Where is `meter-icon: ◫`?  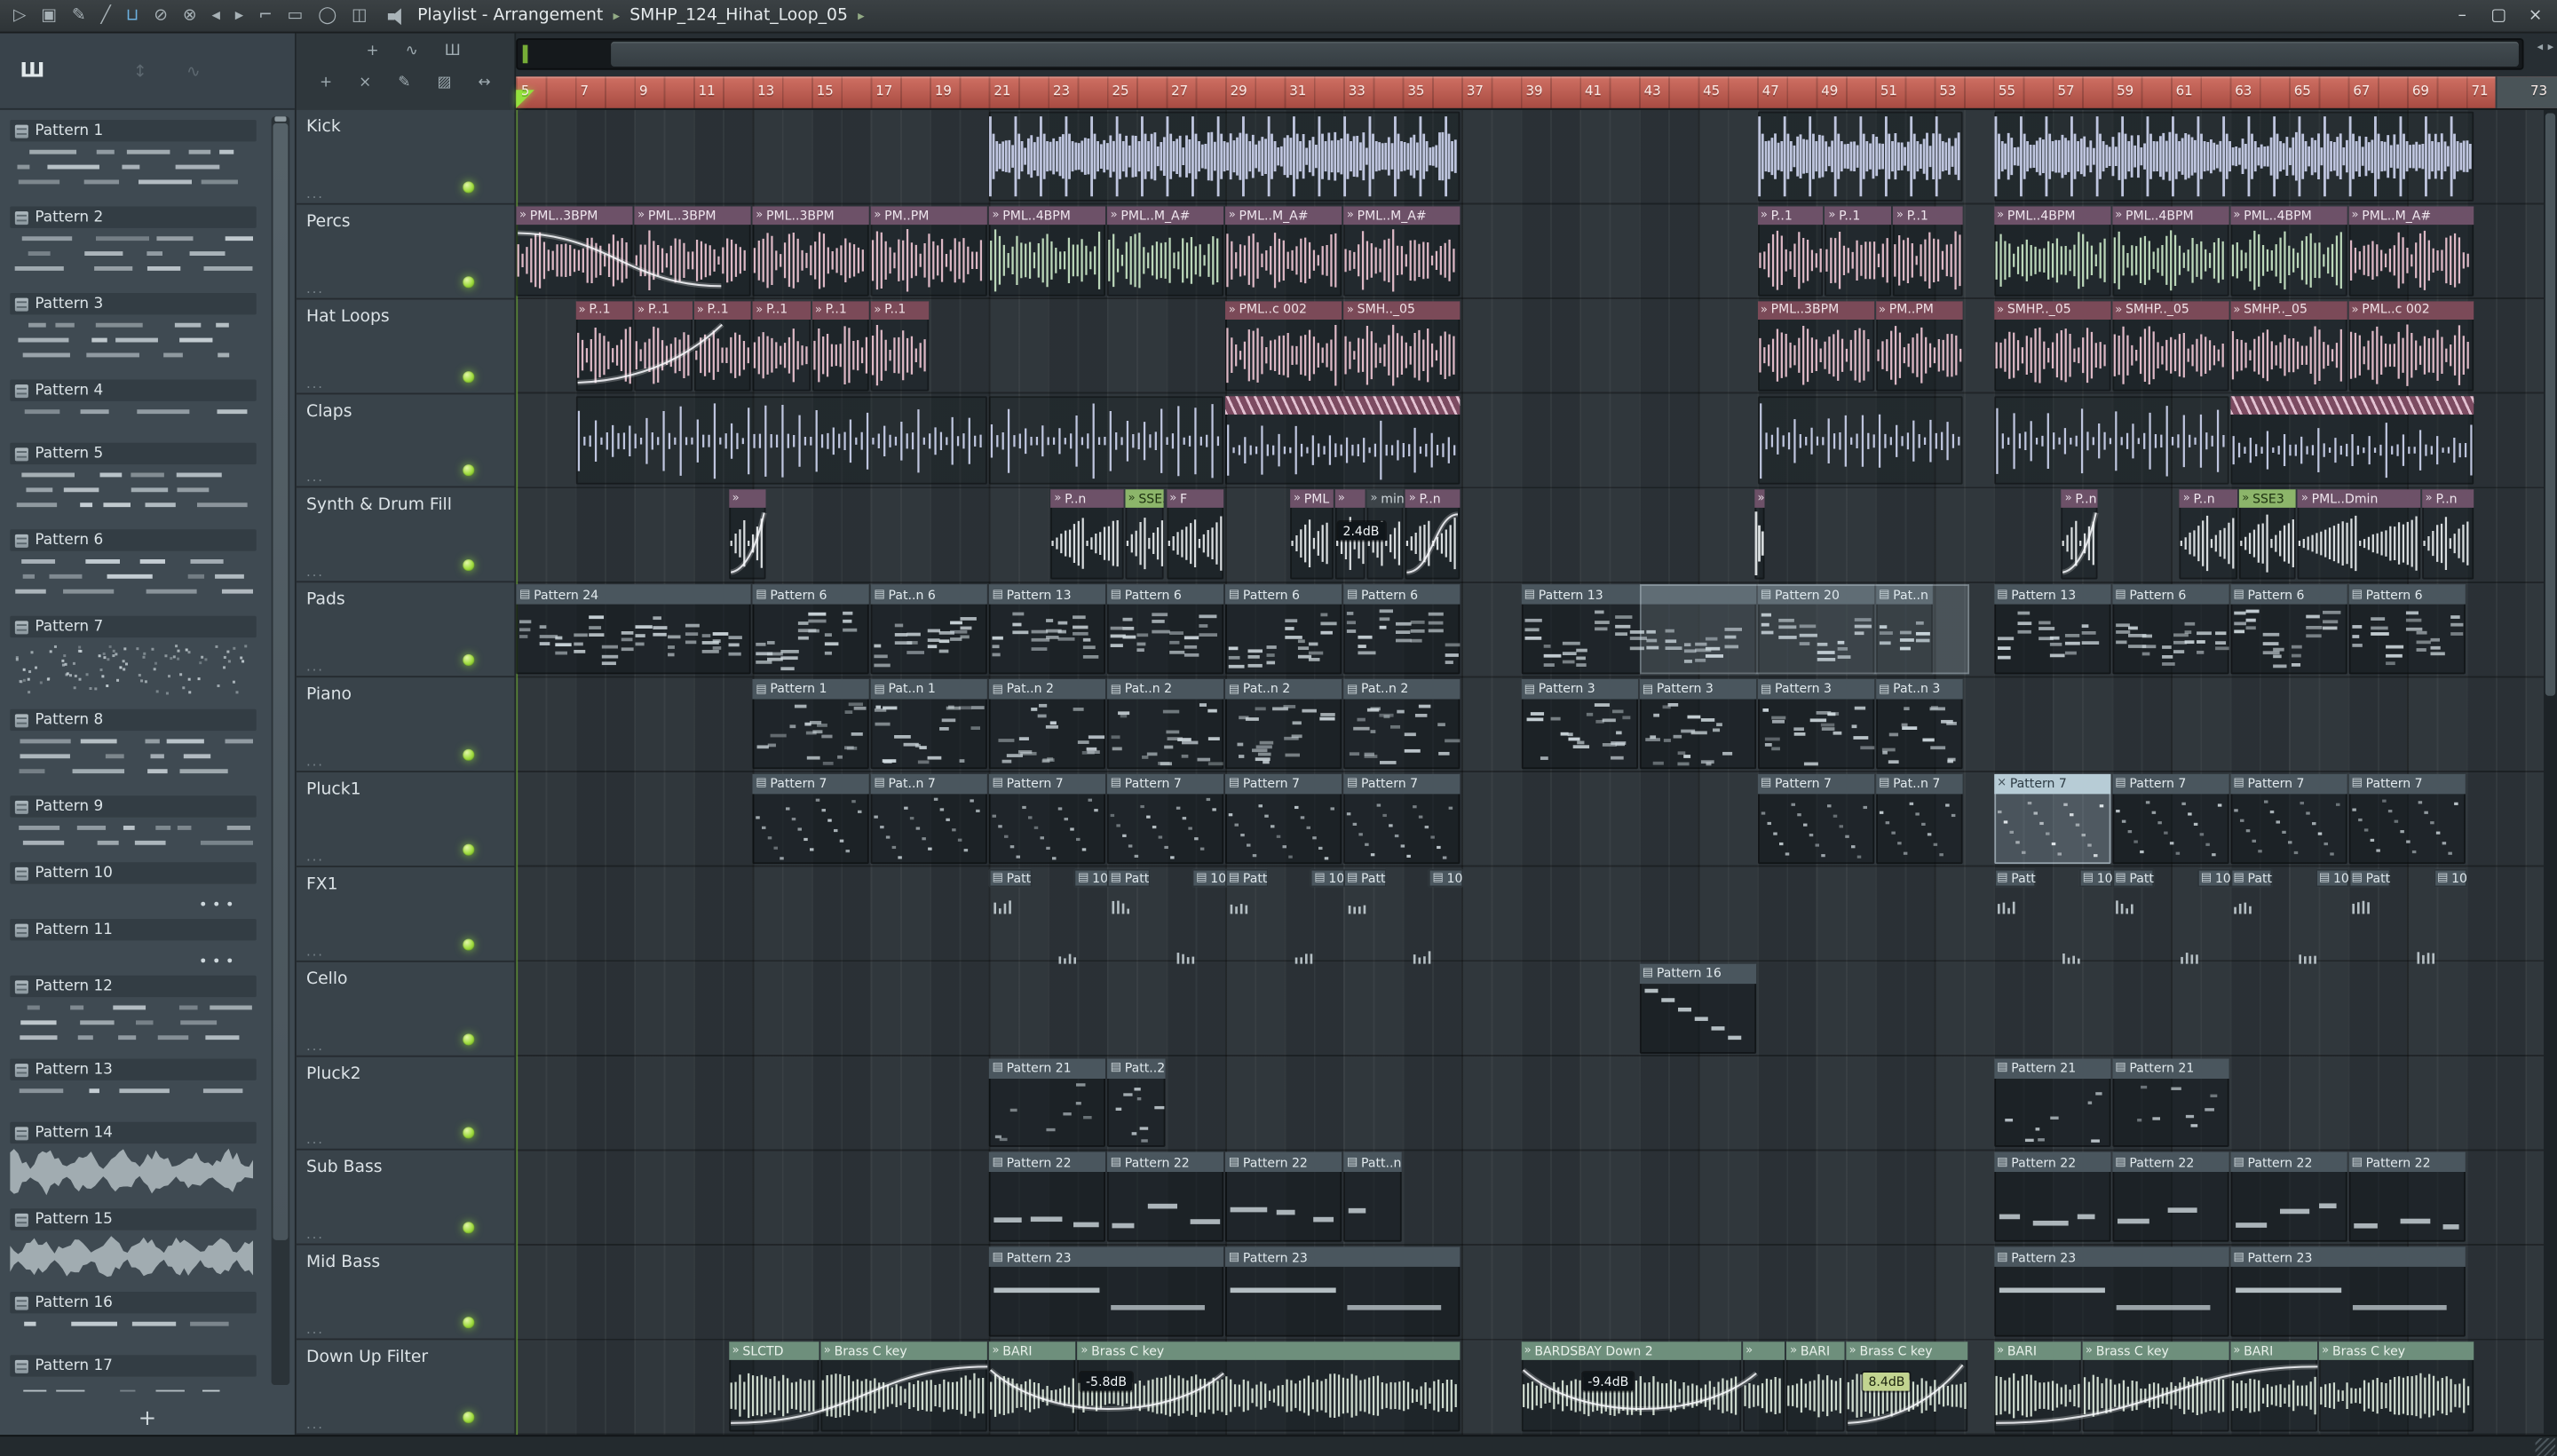 meter-icon: ◫ is located at coordinates (360, 15).